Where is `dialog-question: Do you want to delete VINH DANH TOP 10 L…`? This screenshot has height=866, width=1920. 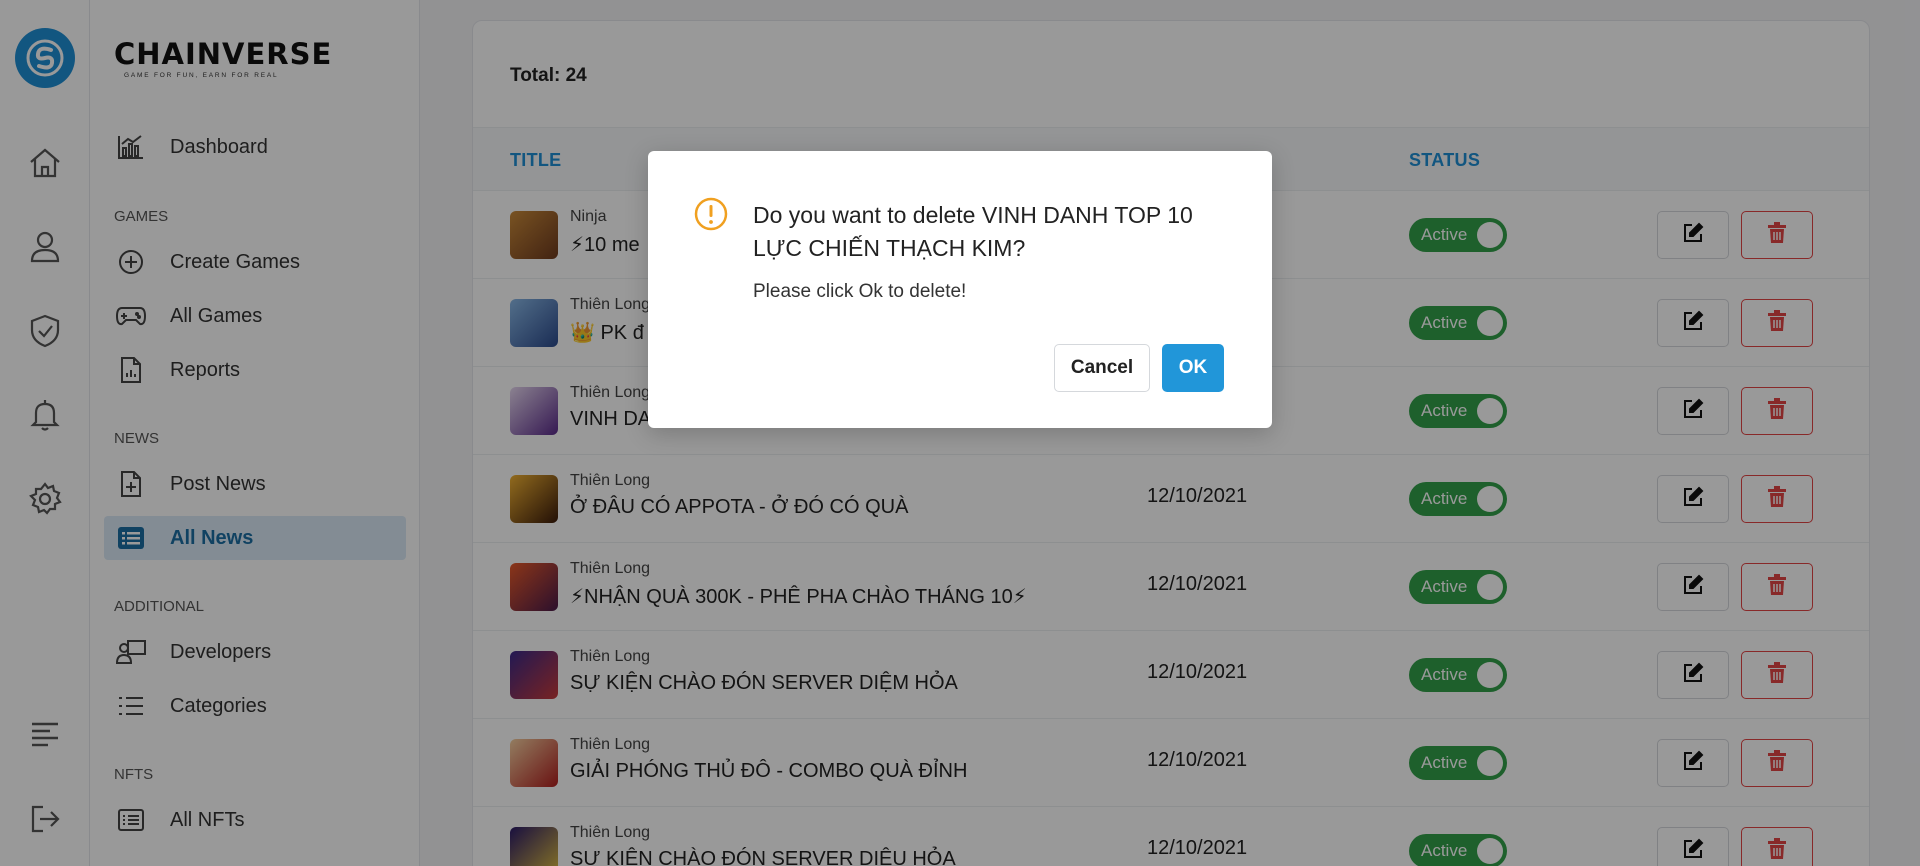 dialog-question: Do you want to delete VINH DANH TOP 10 L… is located at coordinates (973, 231).